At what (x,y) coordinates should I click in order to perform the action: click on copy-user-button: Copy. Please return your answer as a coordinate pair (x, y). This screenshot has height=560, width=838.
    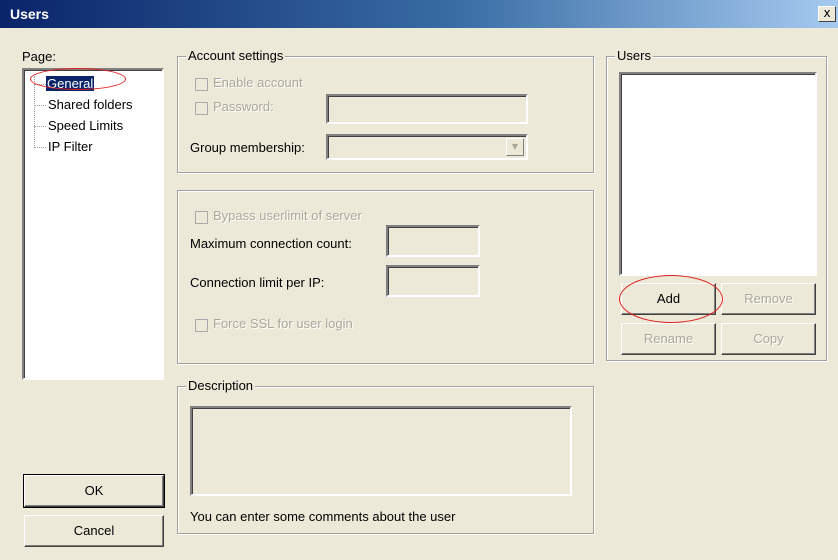
    Looking at the image, I should click on (768, 339).